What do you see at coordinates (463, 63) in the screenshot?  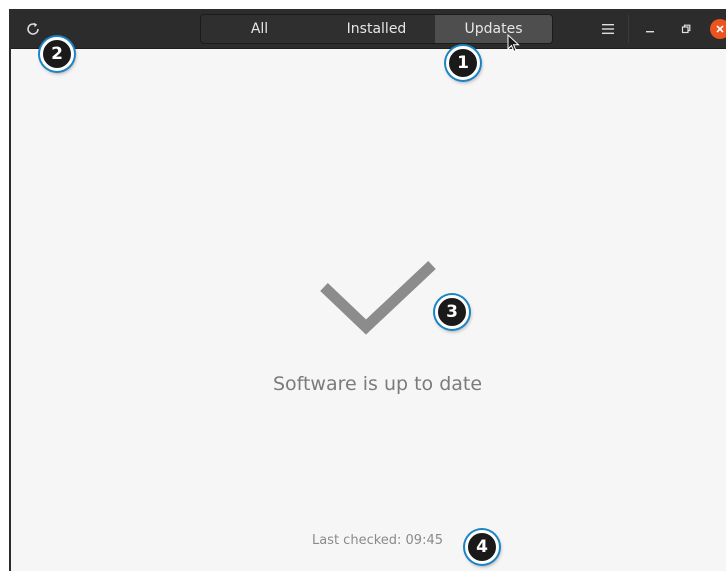 I see `callout-badge-1: 1` at bounding box center [463, 63].